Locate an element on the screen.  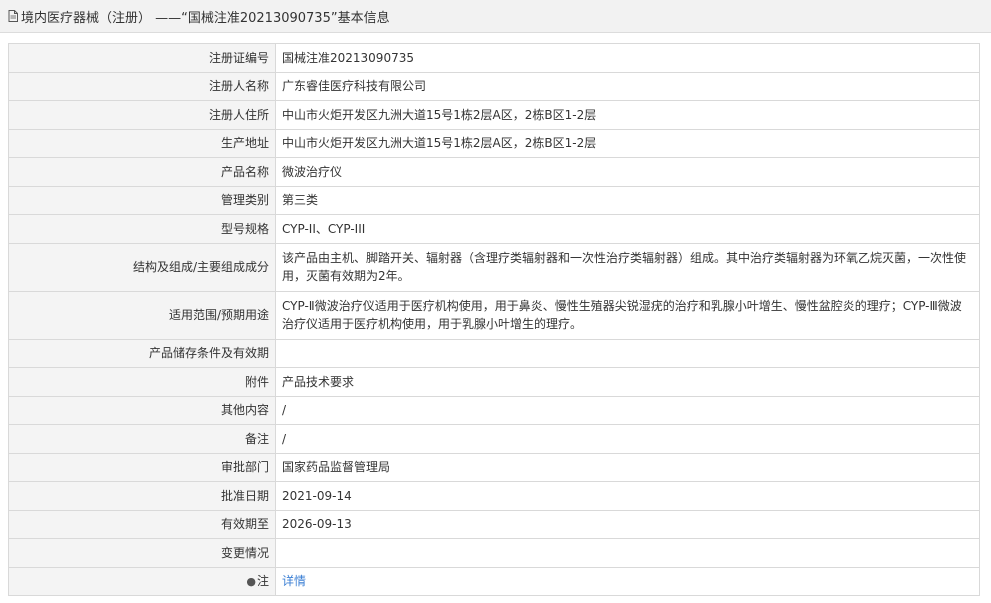
field-label: 其他内容 is located at coordinates (142, 410).